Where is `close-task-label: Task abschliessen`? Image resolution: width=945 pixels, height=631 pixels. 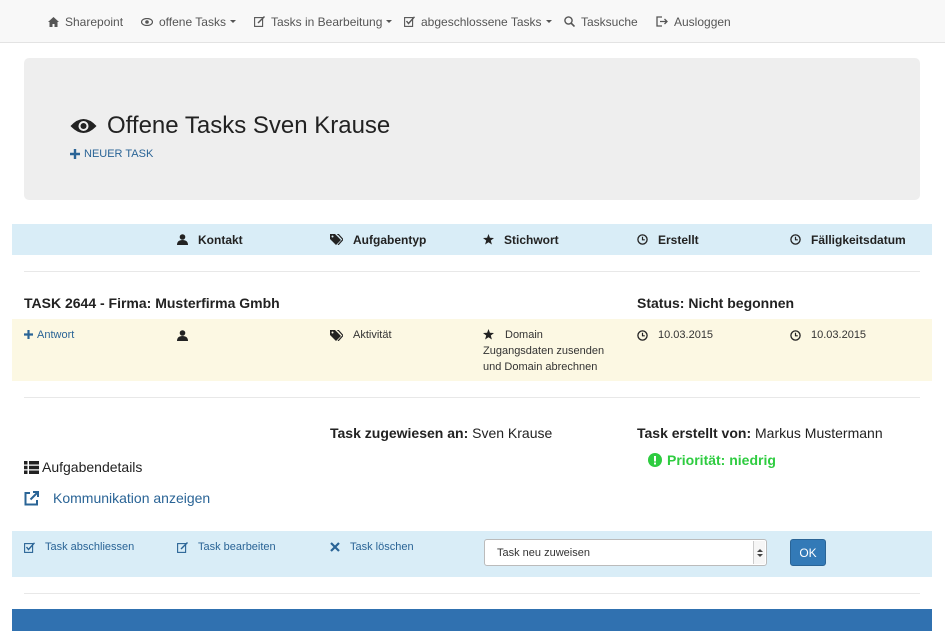
close-task-label: Task abschliessen is located at coordinates (90, 547).